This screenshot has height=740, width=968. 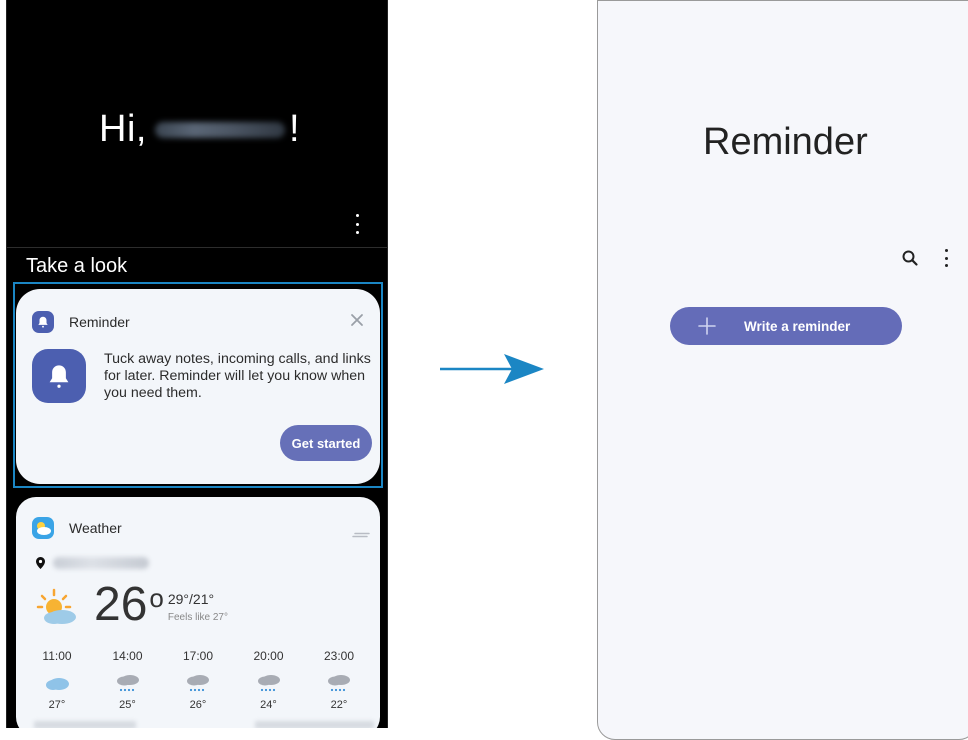 I want to click on divider, so click(x=197, y=247).